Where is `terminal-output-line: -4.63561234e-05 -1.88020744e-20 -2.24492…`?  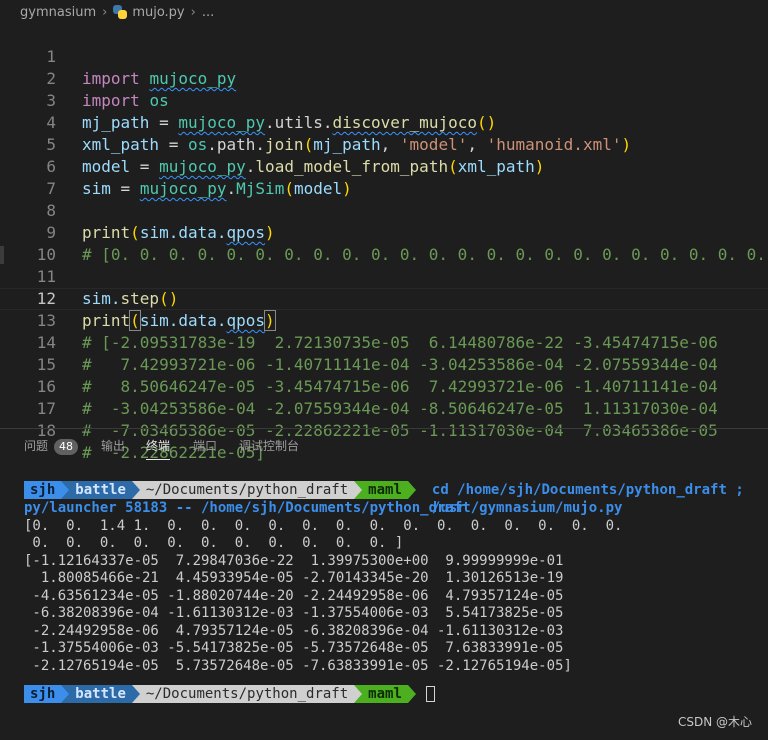 terminal-output-line: -4.63561234e-05 -1.88020744e-20 -2.24492… is located at coordinates (294, 596).